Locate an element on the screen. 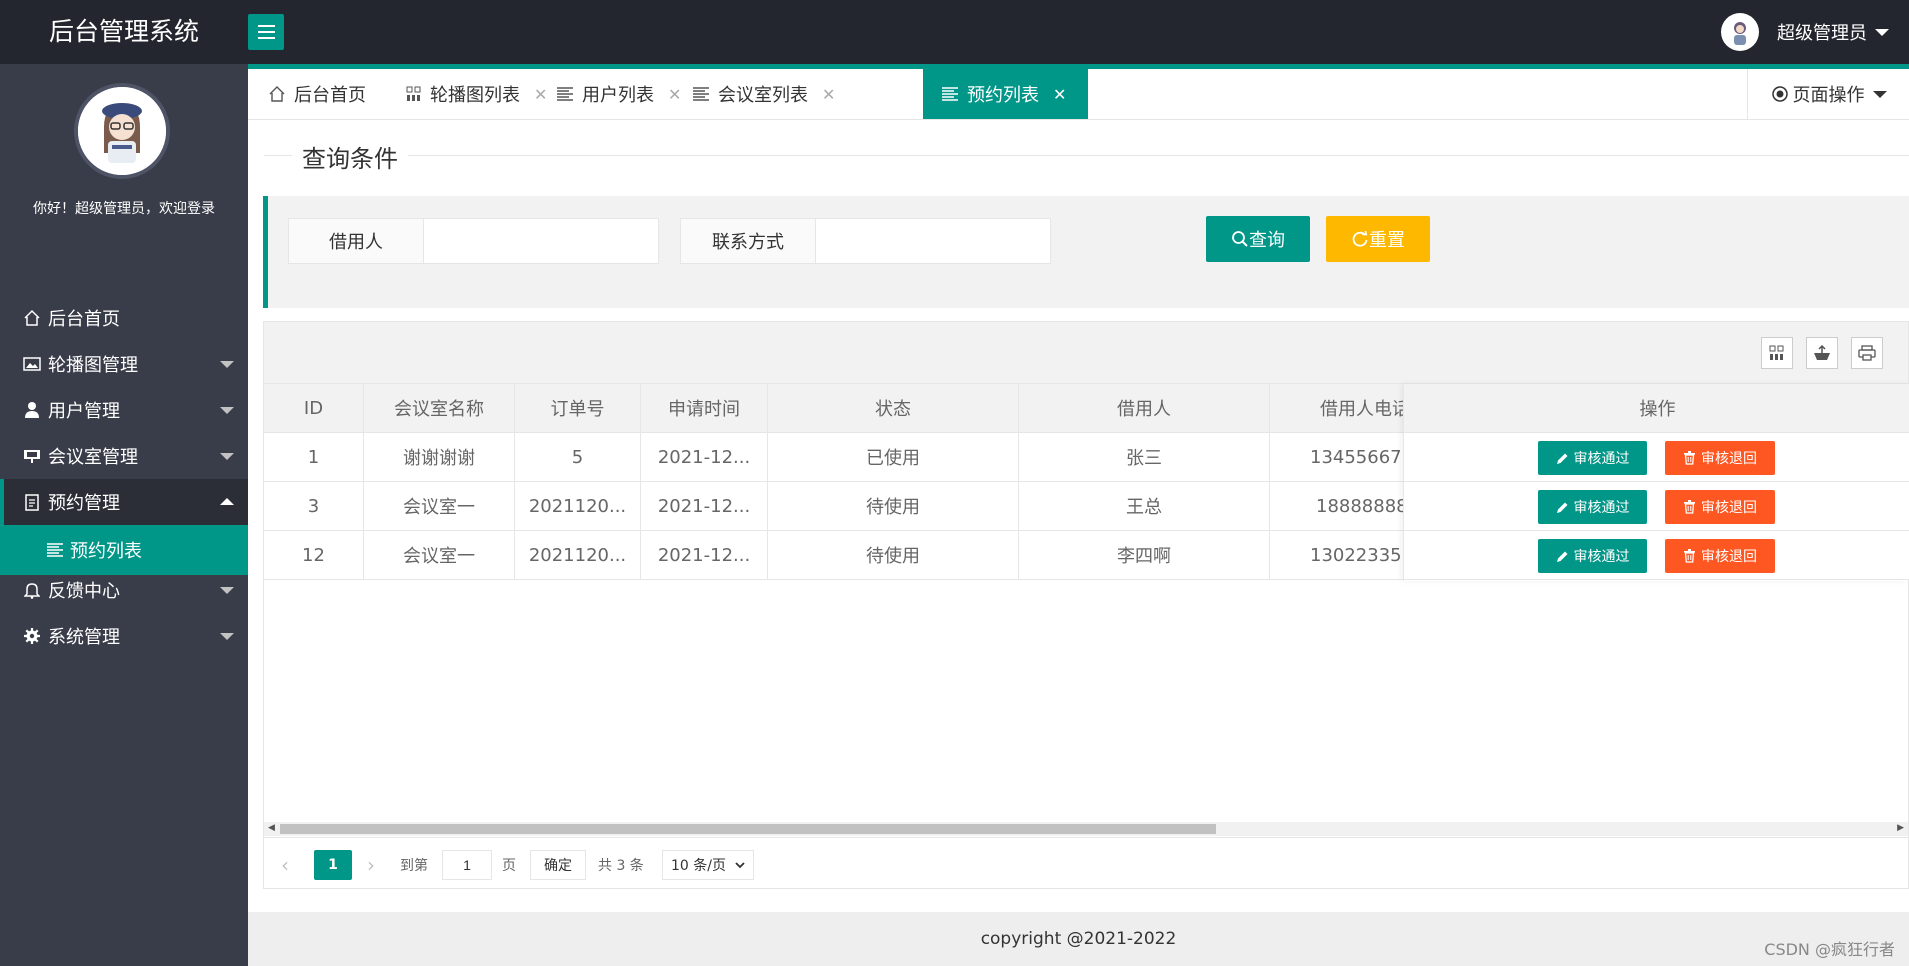 This screenshot has height=966, width=1909. table-cell: 13022335566 is located at coordinates (1337, 555).